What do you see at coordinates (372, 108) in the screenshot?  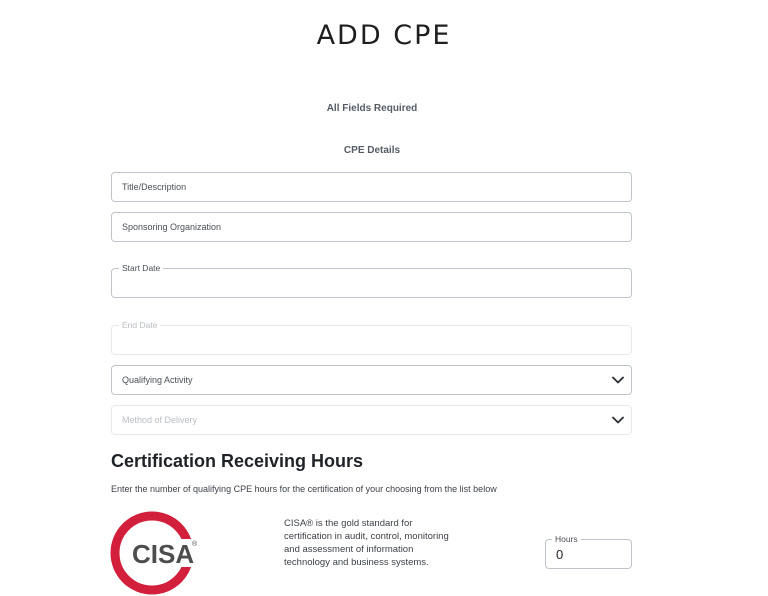 I see `required-fields-note: All Fields Required` at bounding box center [372, 108].